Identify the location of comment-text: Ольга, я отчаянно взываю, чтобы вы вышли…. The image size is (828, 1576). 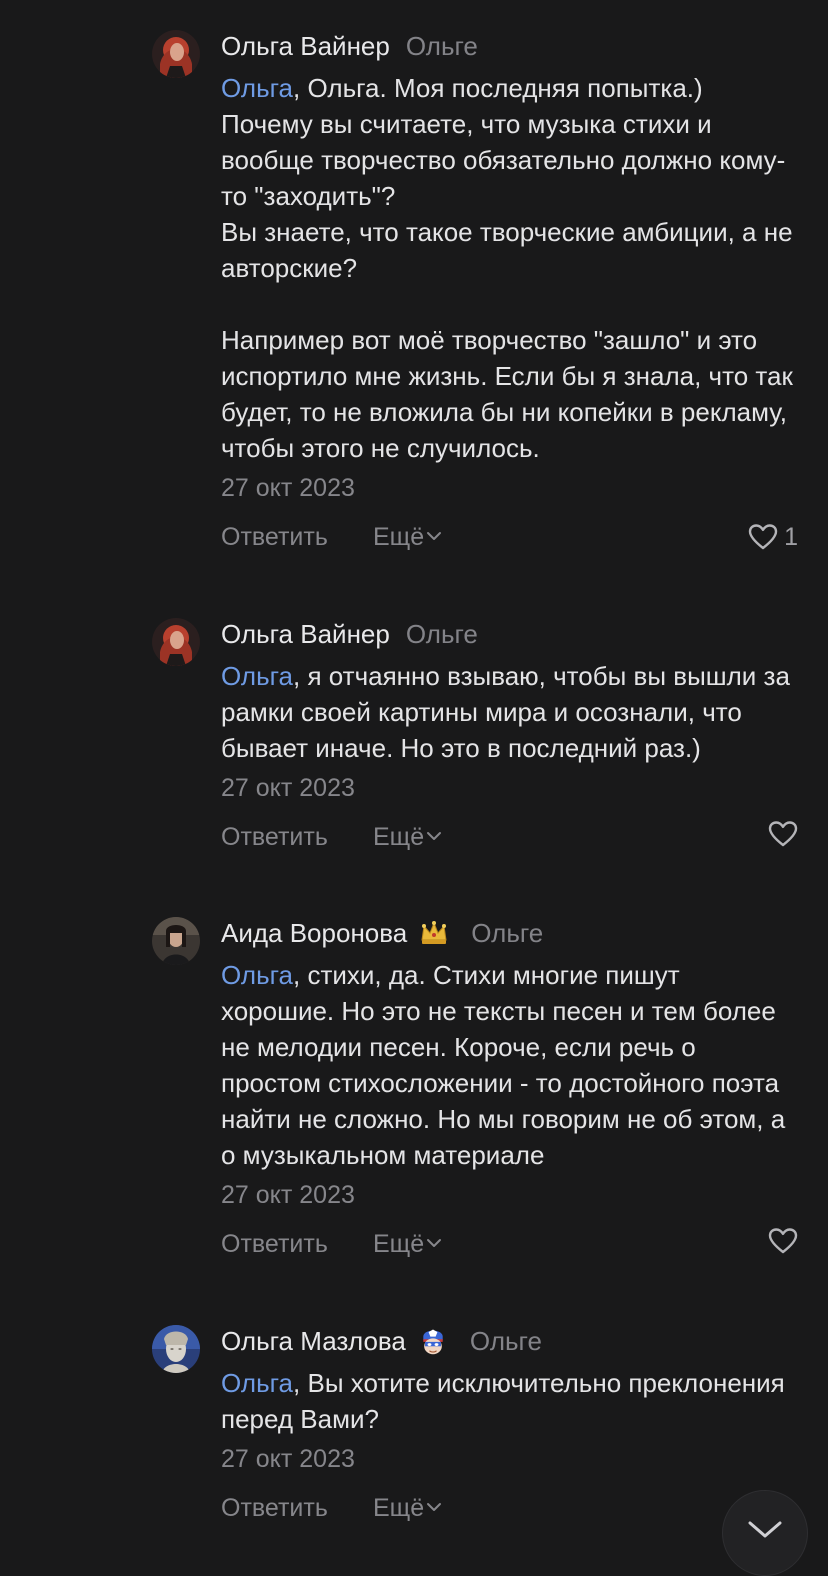
(509, 712).